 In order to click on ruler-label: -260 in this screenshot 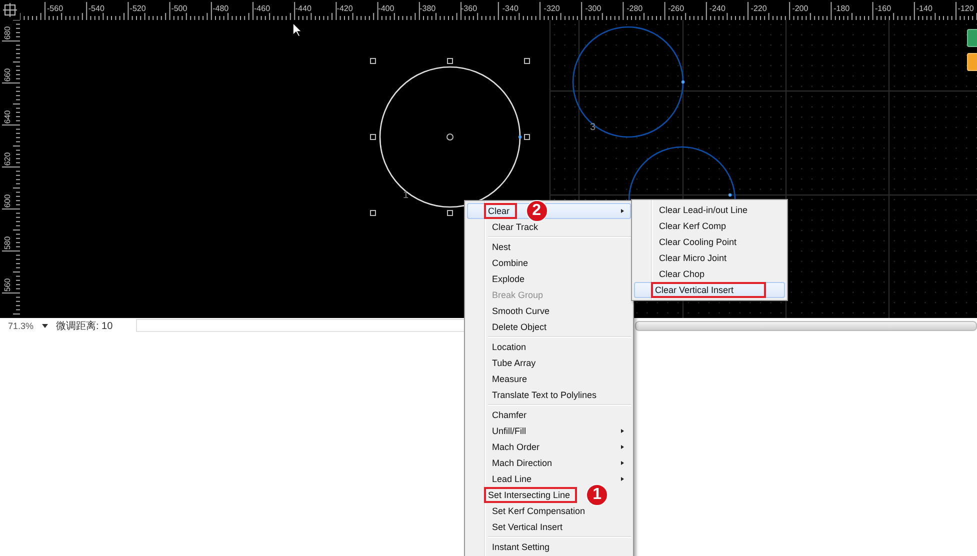, I will do `click(676, 8)`.